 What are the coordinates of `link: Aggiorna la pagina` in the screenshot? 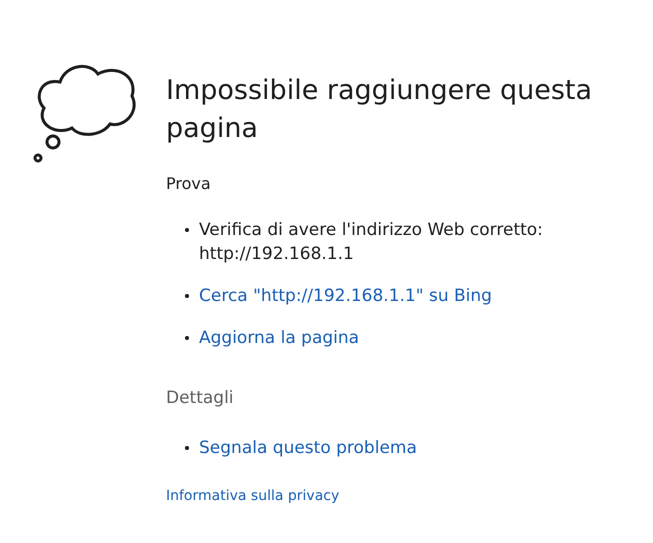 It's located at (279, 338).